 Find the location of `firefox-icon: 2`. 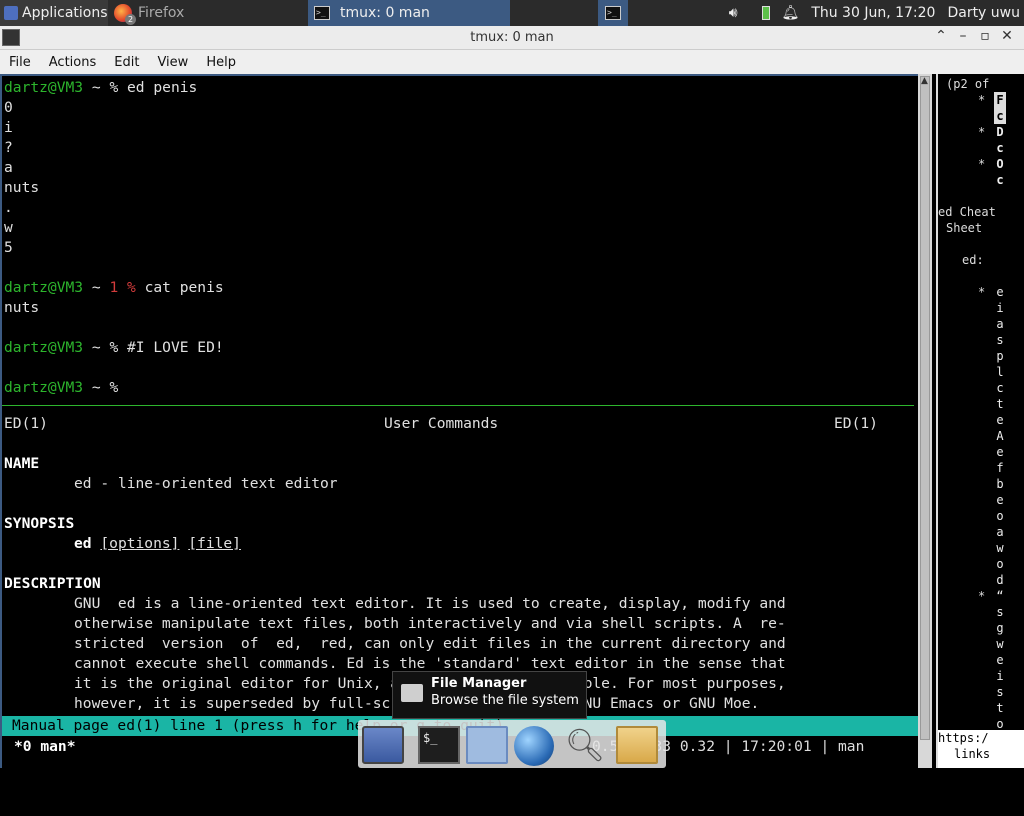

firefox-icon: 2 is located at coordinates (125, 14).